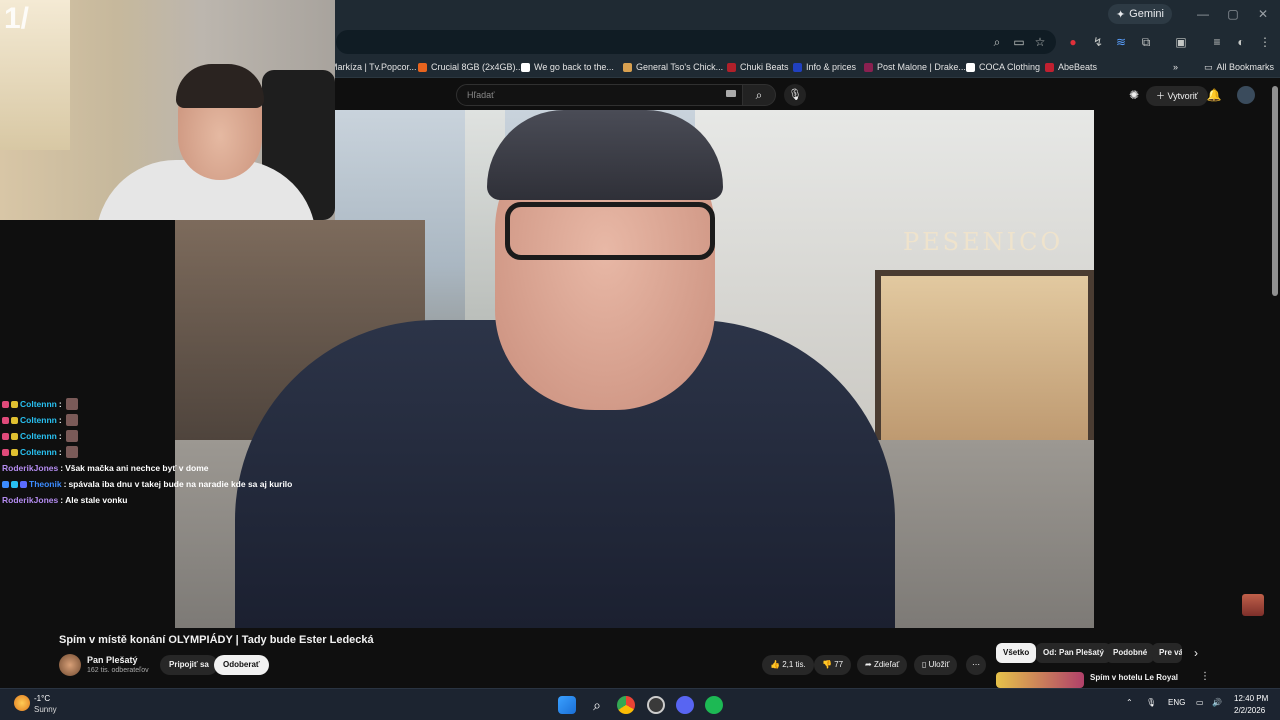 The image size is (1280, 720). Describe the element at coordinates (1217, 702) in the screenshot. I see `volume-icon: 🔊` at that location.